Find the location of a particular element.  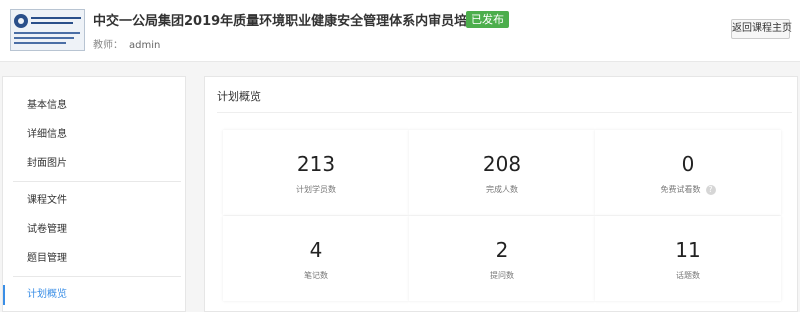

sidebar-item-cover-image: 封面图片 is located at coordinates (94, 164).